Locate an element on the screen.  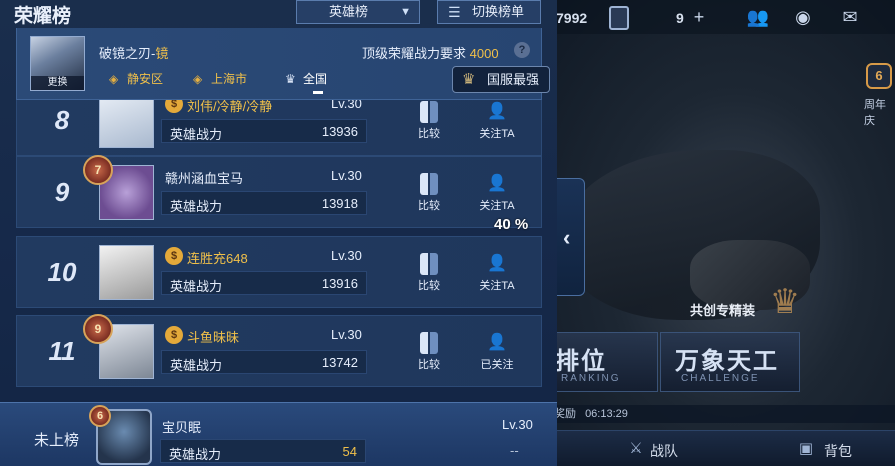
loading-percent: 40 % is located at coordinates (511, 224).